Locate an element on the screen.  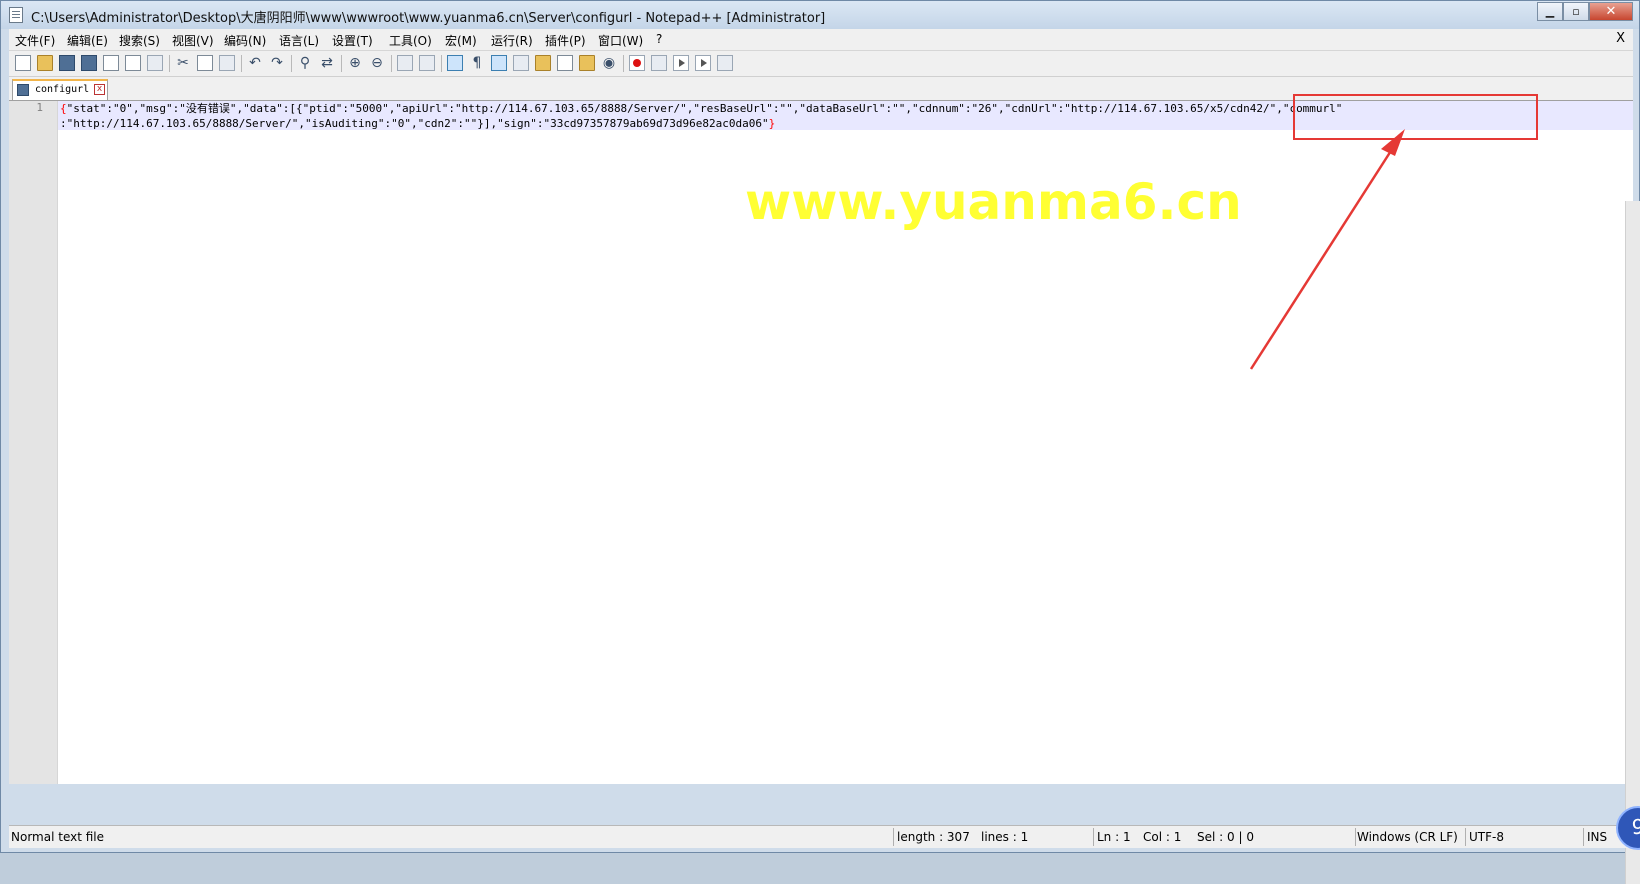
tab-configurl: configurl x is located at coordinates (60, 89).